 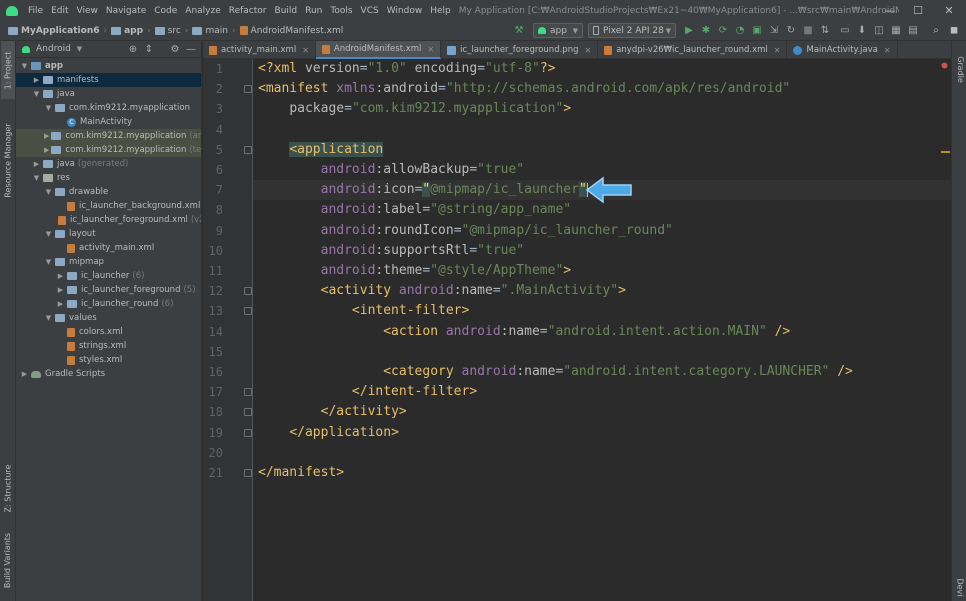 I want to click on menu-refactor: Refactor, so click(x=248, y=11).